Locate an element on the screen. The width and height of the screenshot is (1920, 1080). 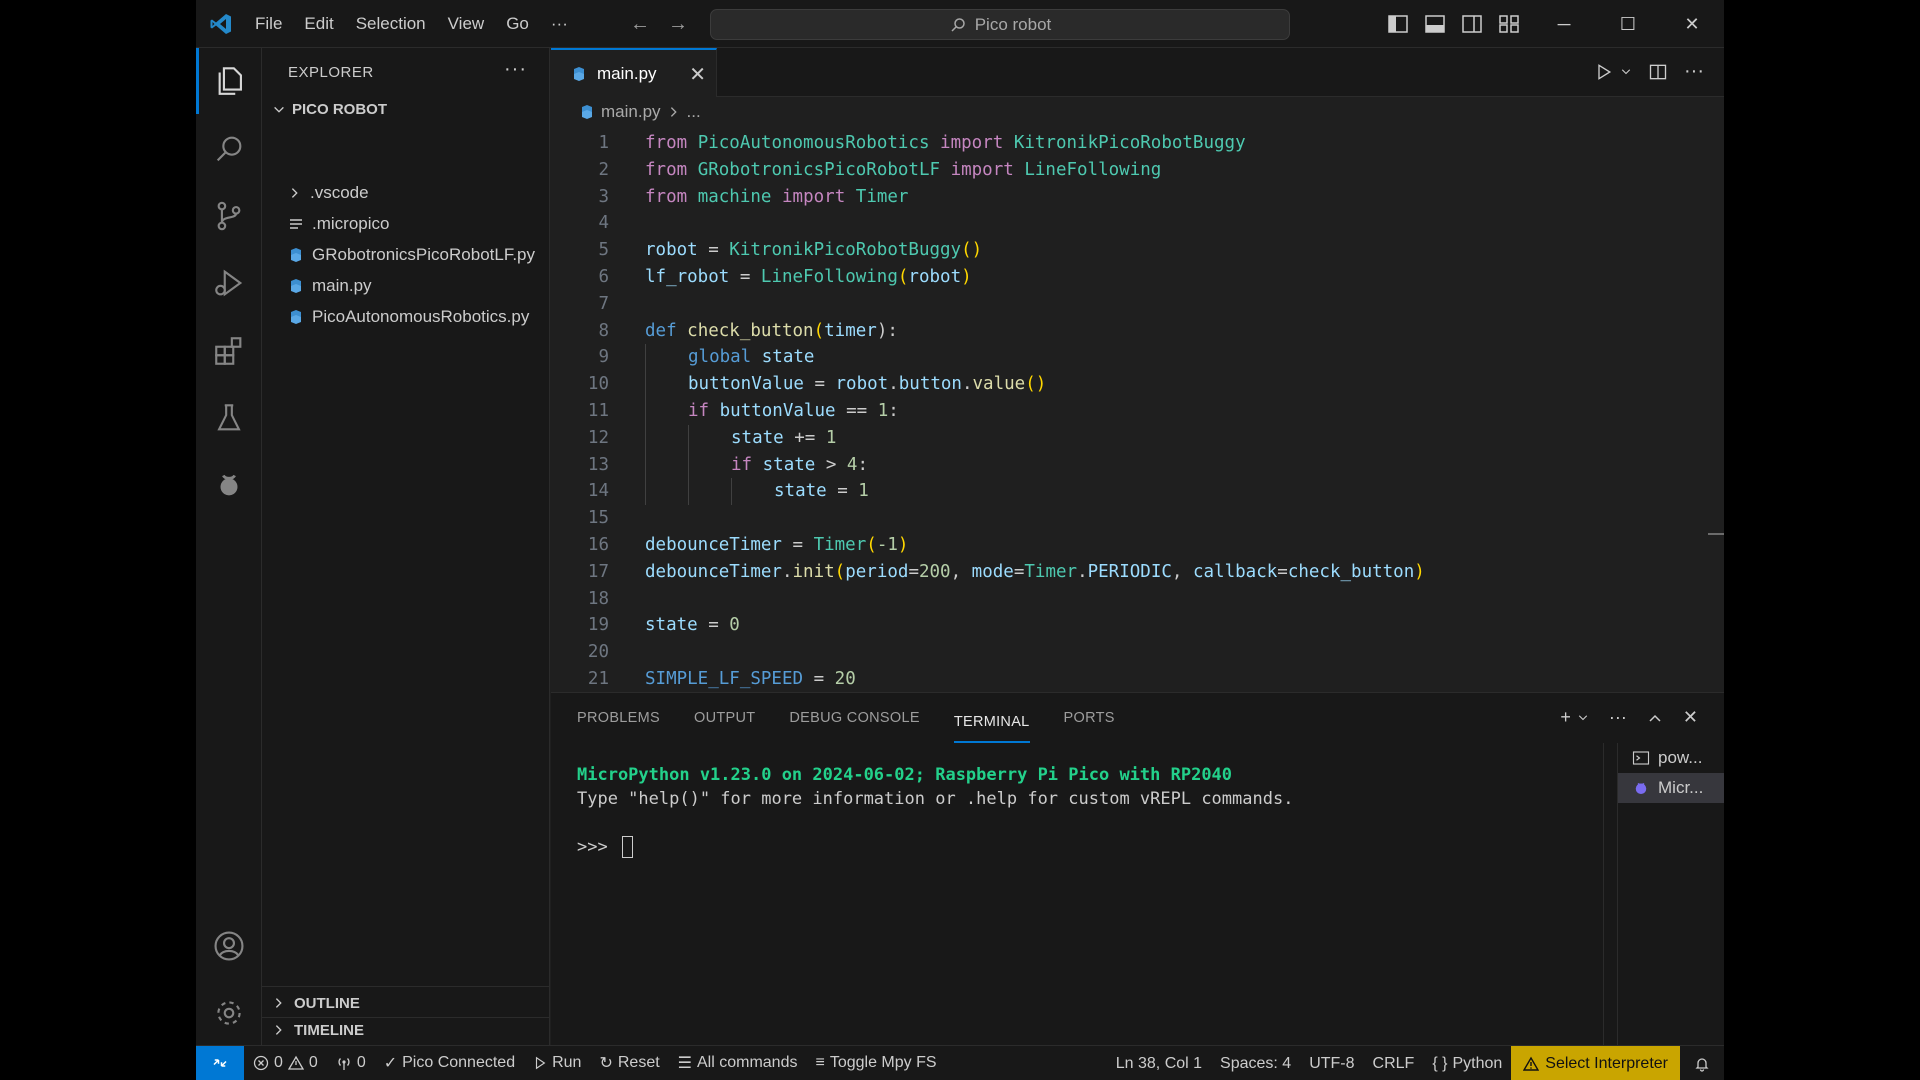
activity-search is located at coordinates (229, 149).